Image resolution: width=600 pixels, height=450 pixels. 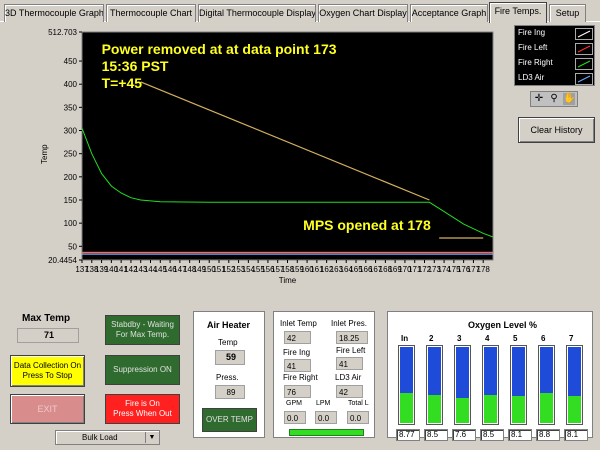 I want to click on x-tick-label: 178, so click(x=484, y=269).